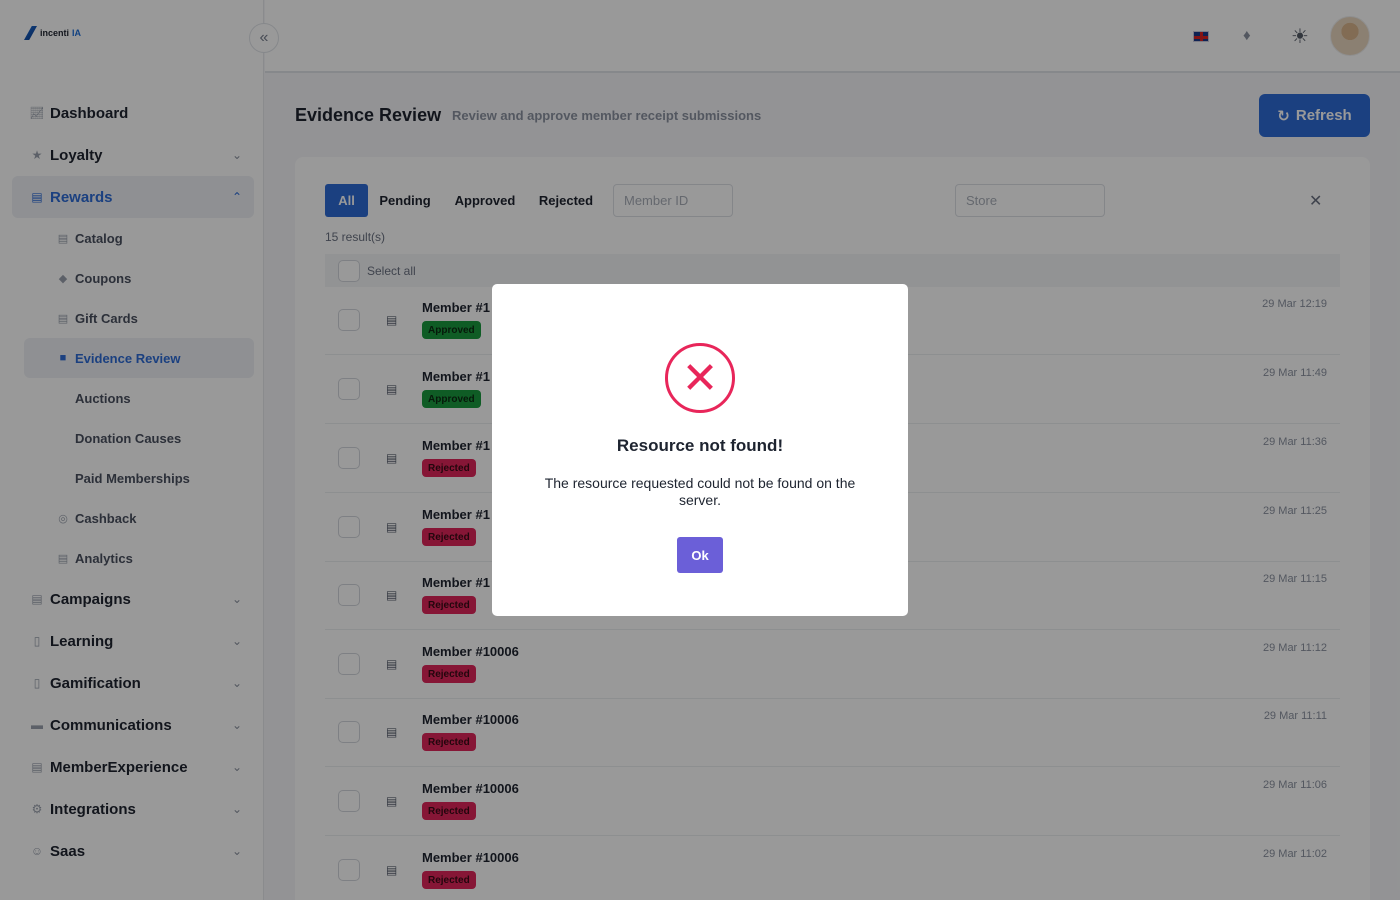  I want to click on dialog-title: Resource not found!, so click(700, 445).